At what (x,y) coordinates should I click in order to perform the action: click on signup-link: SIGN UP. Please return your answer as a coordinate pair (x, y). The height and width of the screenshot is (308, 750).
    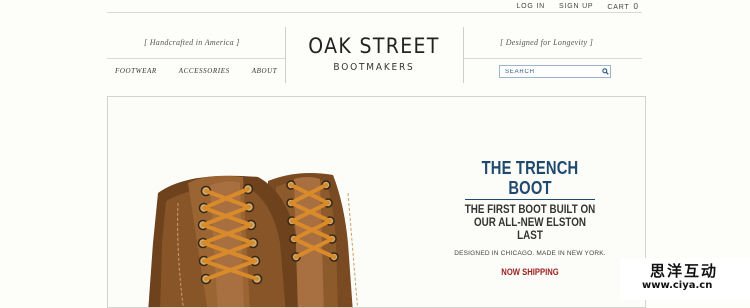
    Looking at the image, I should click on (576, 6).